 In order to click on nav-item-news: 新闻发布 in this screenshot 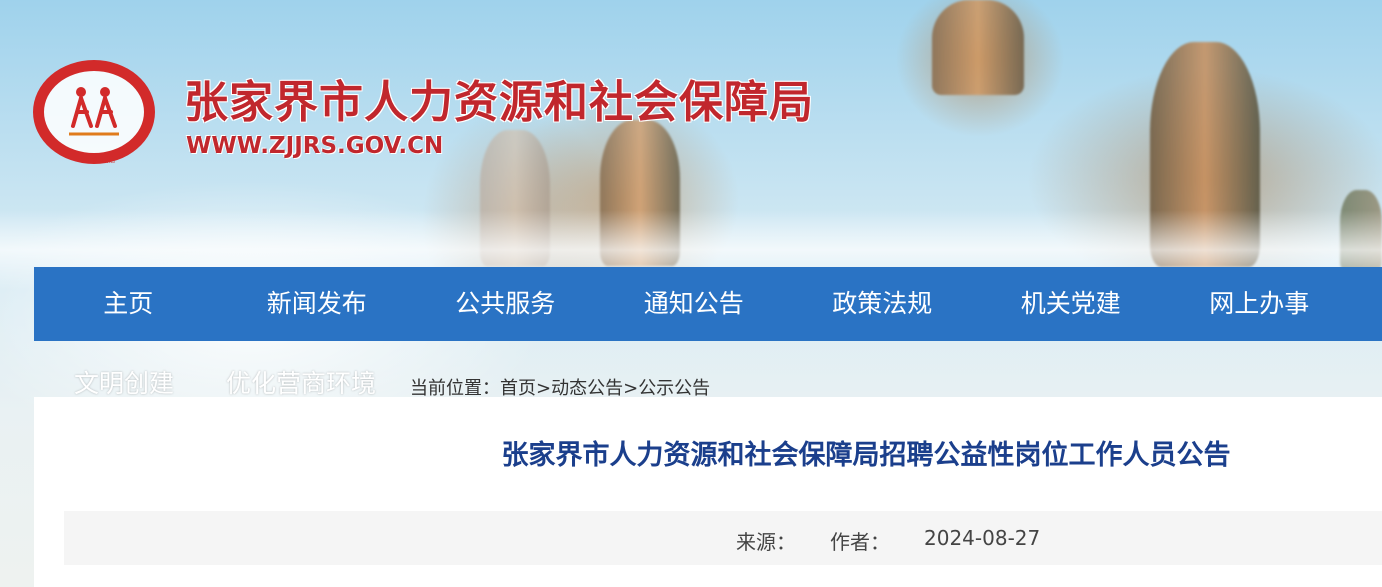, I will do `click(317, 304)`.